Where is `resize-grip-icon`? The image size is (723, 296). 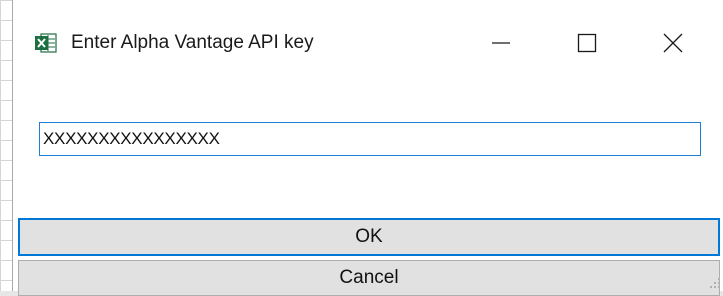 resize-grip-icon is located at coordinates (714, 282).